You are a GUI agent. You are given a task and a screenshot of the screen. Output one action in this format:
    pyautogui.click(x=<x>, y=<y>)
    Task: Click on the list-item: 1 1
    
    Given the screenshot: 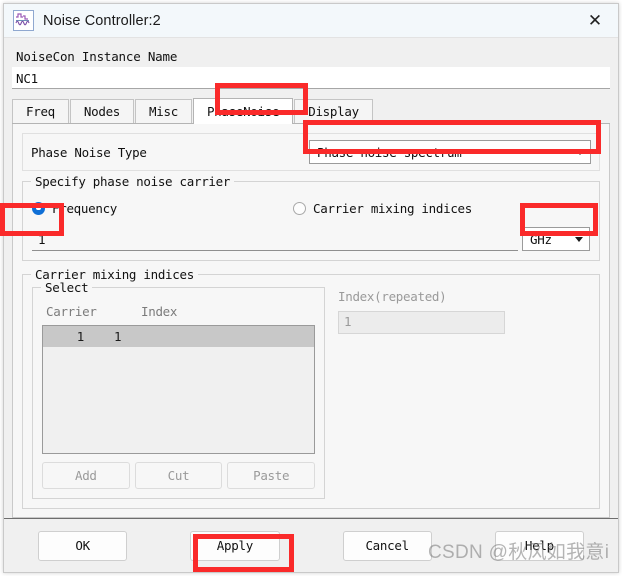 What is the action you would take?
    pyautogui.click(x=178, y=336)
    